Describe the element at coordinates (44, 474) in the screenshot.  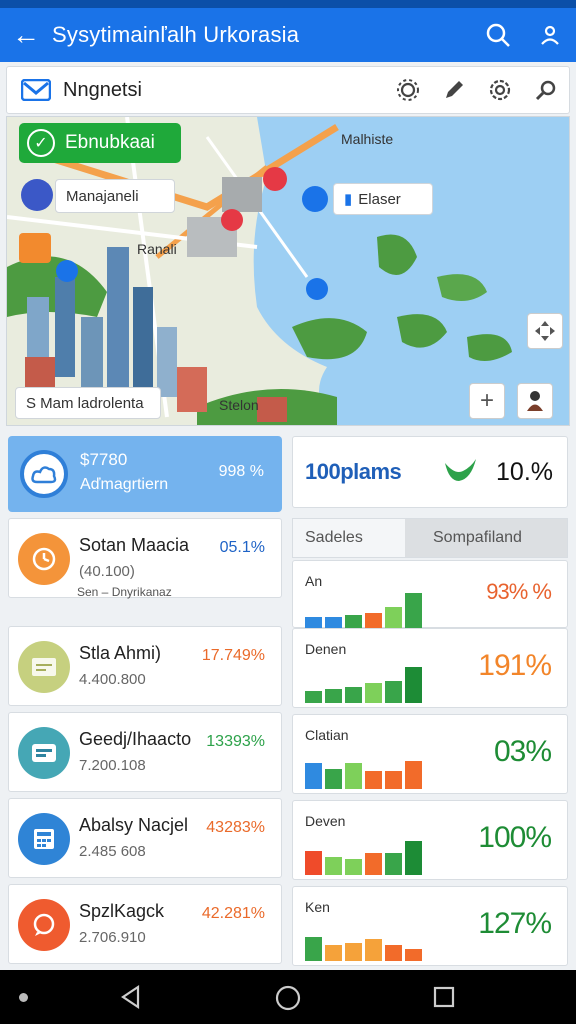
I see `cloud-icon` at that location.